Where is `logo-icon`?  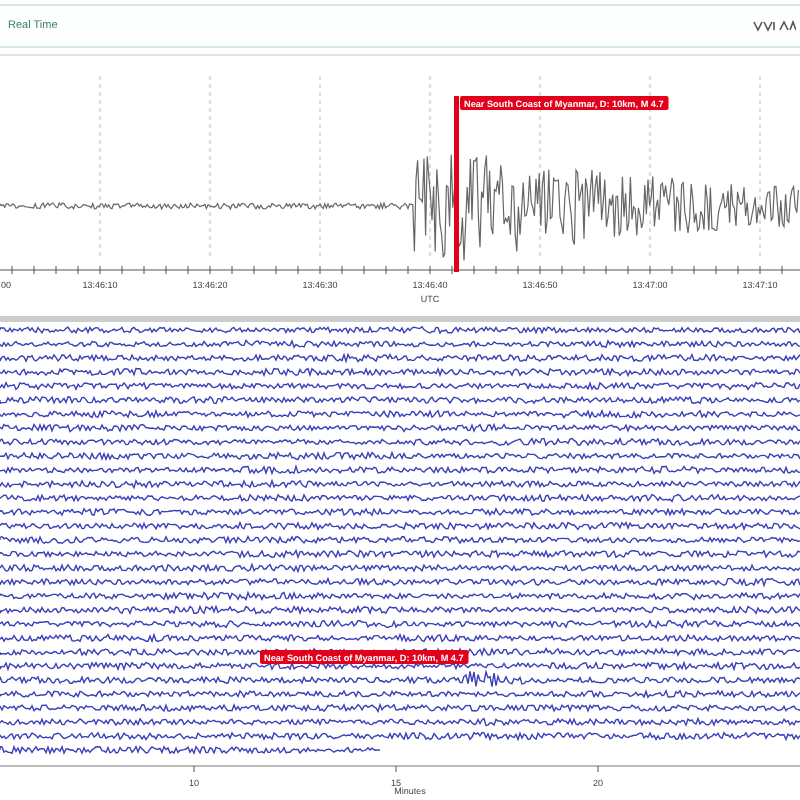 logo-icon is located at coordinates (774, 26).